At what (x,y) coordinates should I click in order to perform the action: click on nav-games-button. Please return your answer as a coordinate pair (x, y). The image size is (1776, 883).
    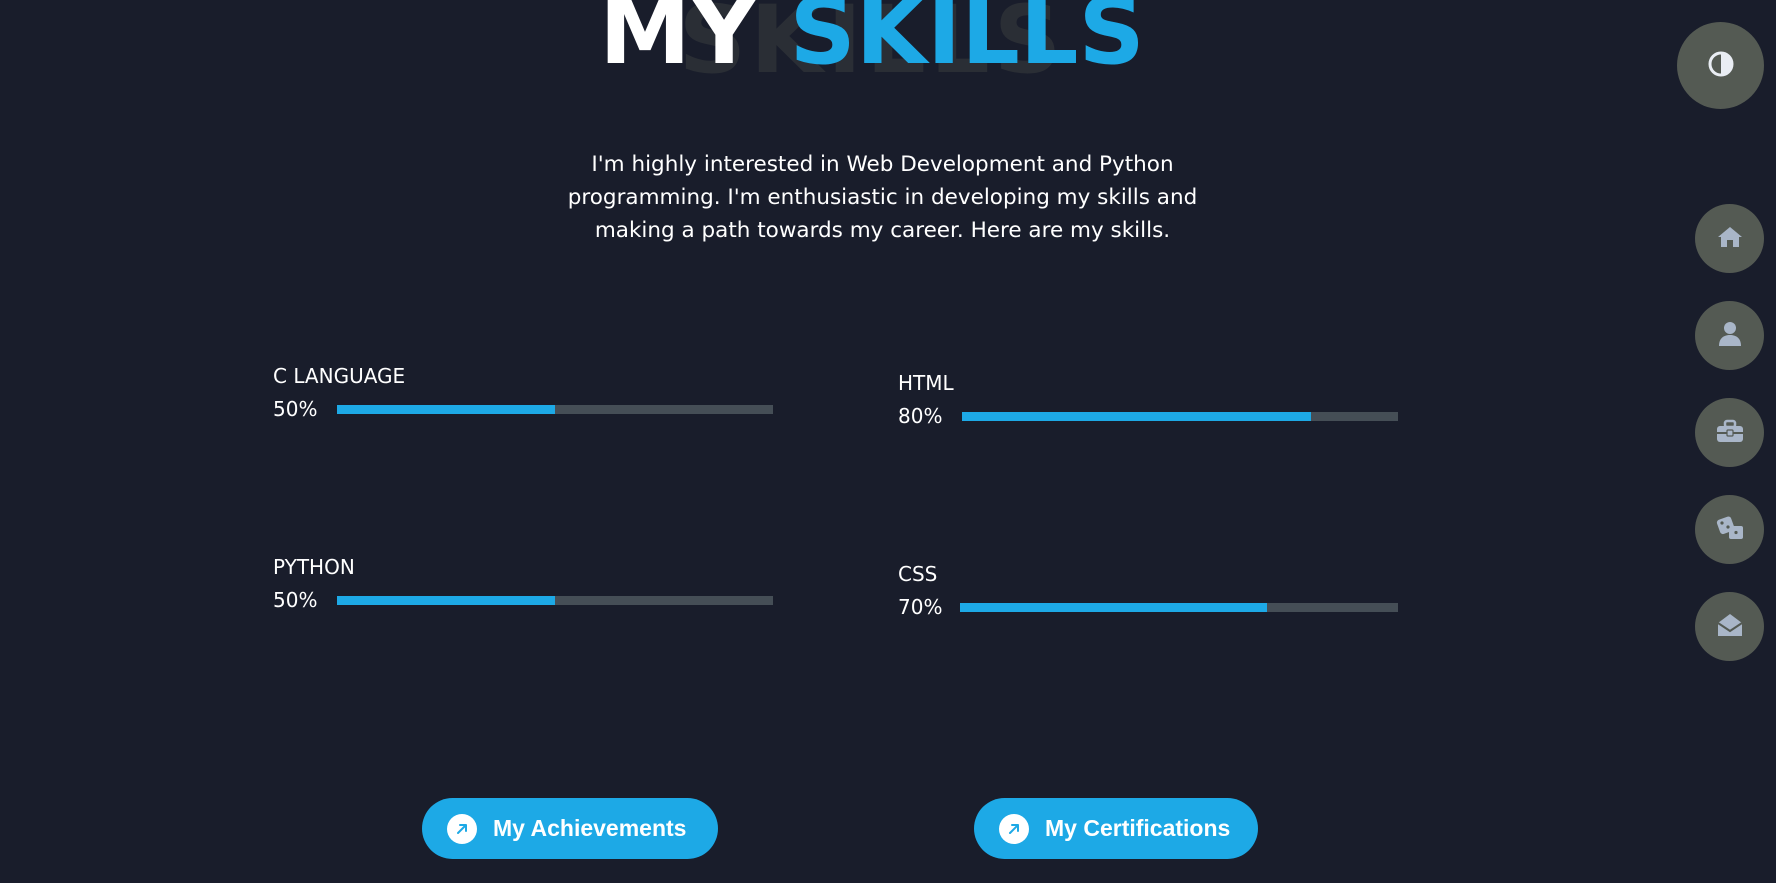
    Looking at the image, I should click on (1729, 529).